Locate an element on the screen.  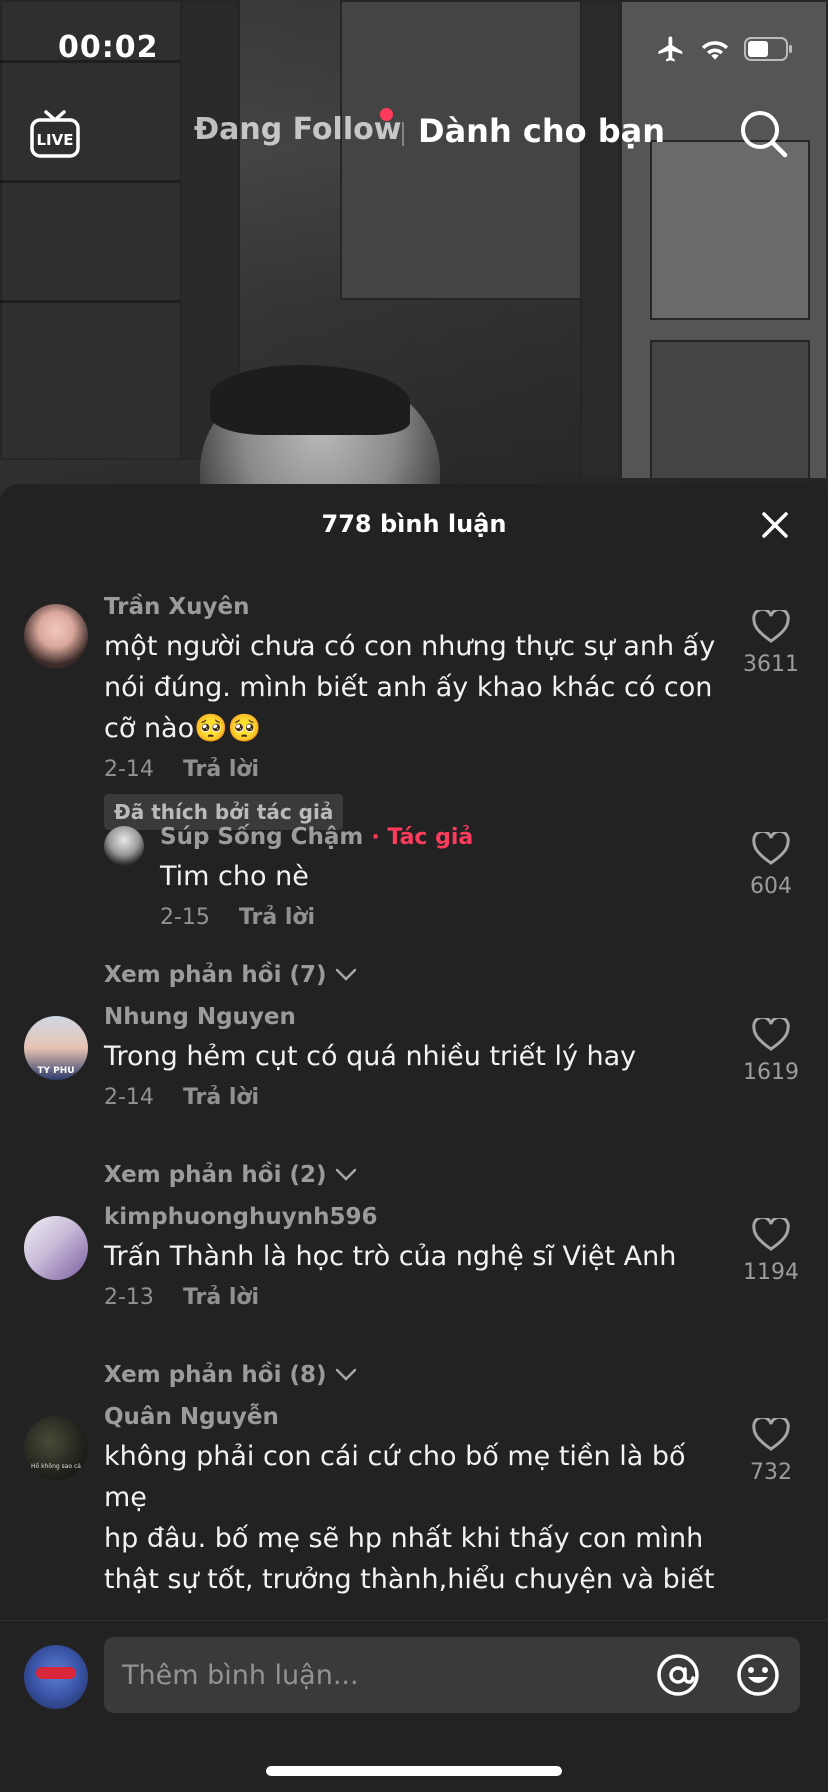
comment-text: Tim cho nè is located at coordinates (234, 876).